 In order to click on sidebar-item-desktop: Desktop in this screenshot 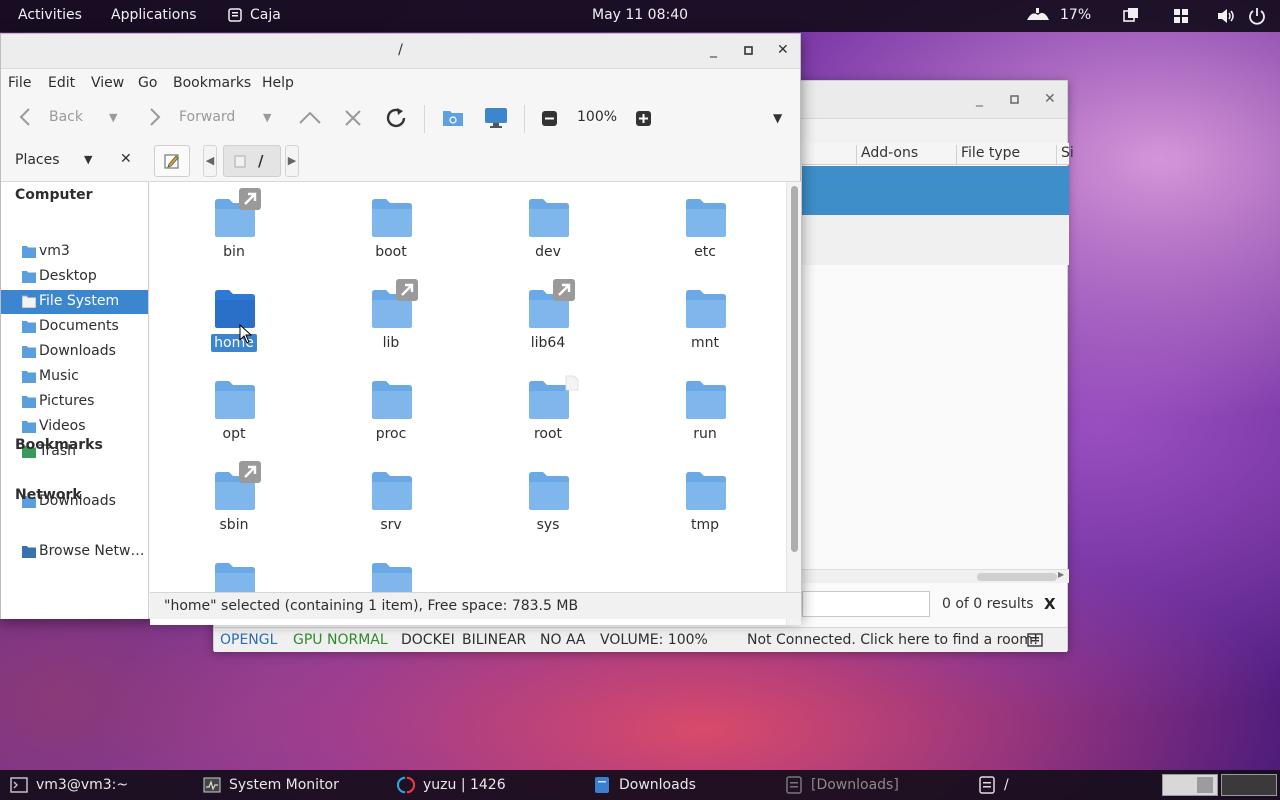, I will do `click(74, 277)`.